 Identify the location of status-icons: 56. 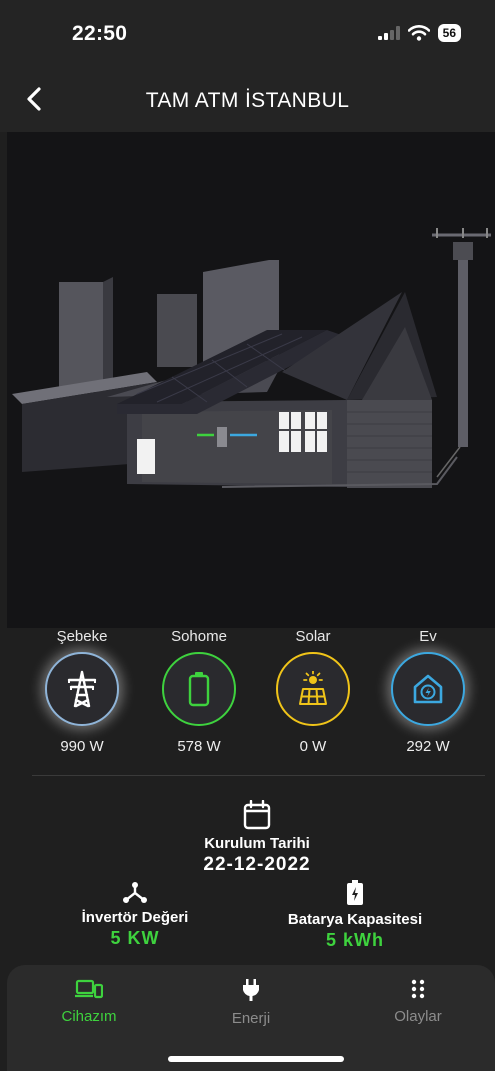
(419, 33).